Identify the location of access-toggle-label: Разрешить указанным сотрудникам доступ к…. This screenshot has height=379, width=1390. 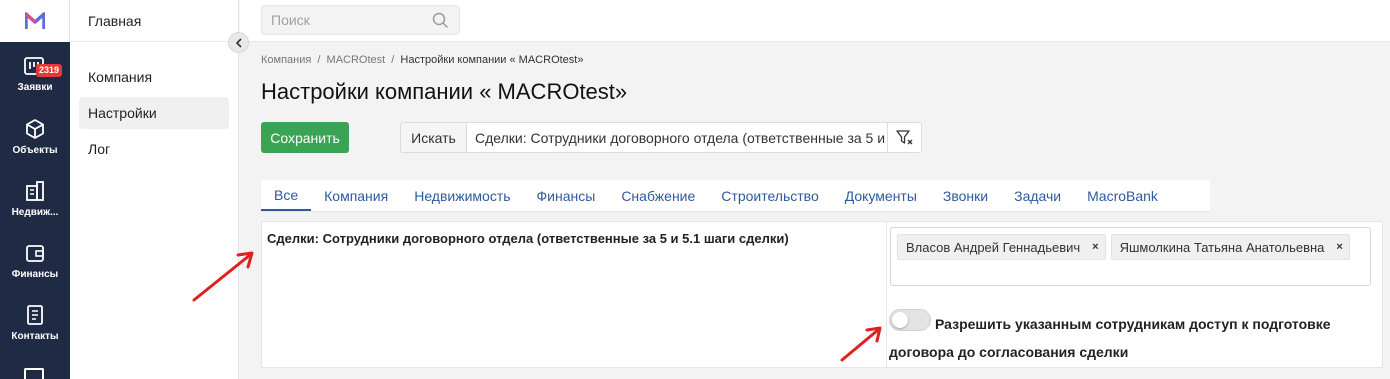
(1110, 338).